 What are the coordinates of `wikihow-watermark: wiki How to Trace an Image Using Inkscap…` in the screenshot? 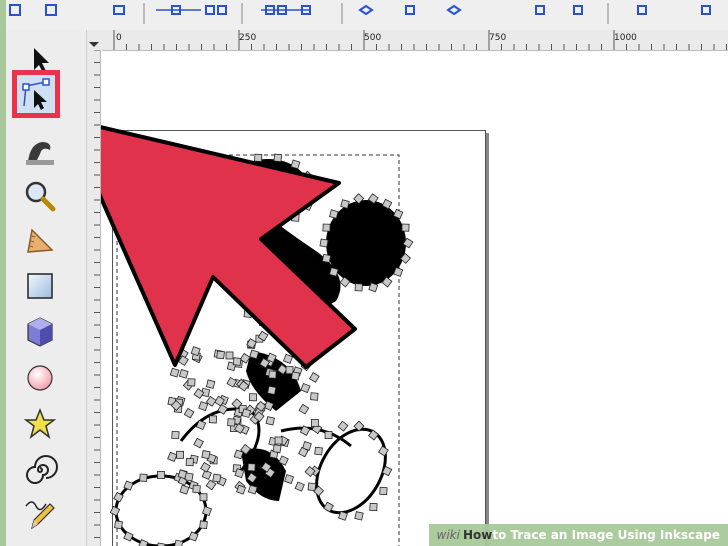 It's located at (578, 535).